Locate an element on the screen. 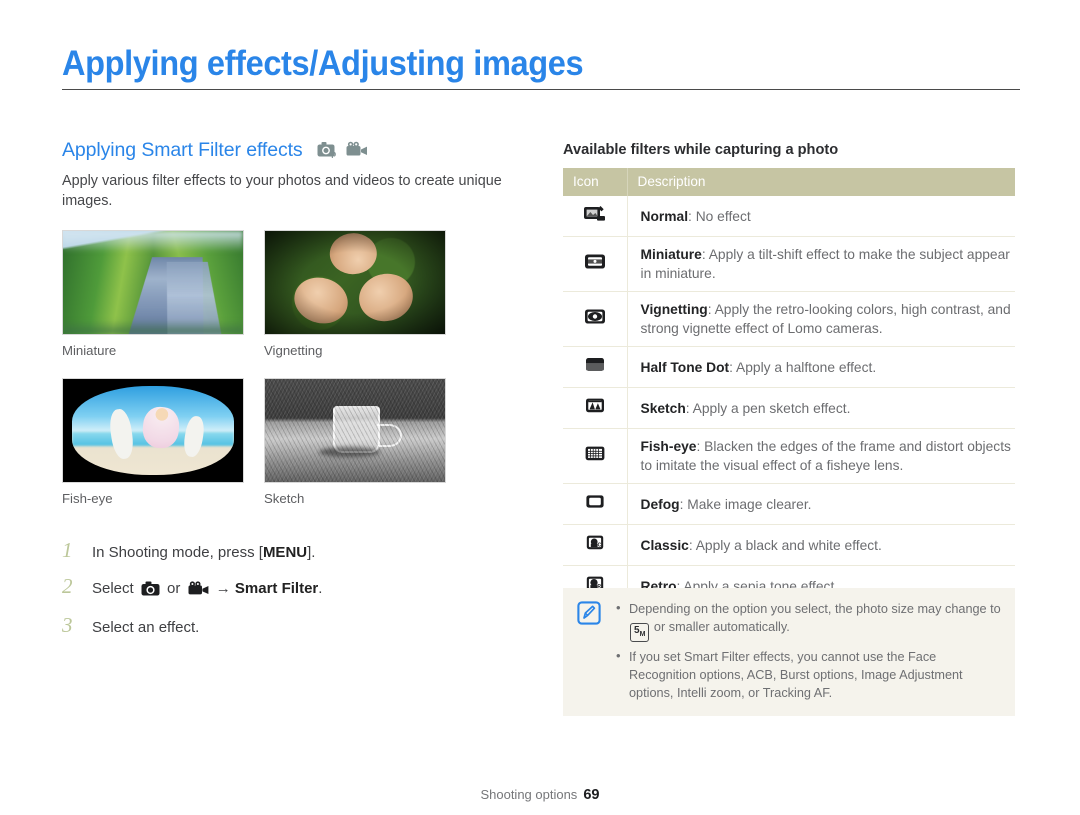 The height and width of the screenshot is (815, 1080). filter-description: : Apply a pen sketch effect. is located at coordinates (768, 408).